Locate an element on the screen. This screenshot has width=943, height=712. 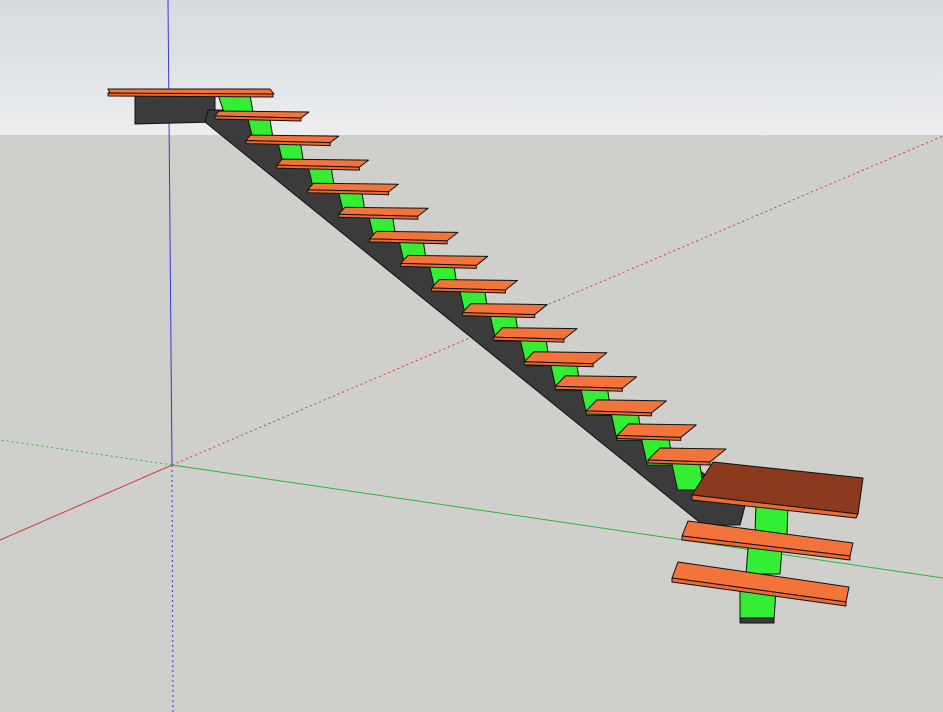
stringer-top-block is located at coordinates (175, 109).